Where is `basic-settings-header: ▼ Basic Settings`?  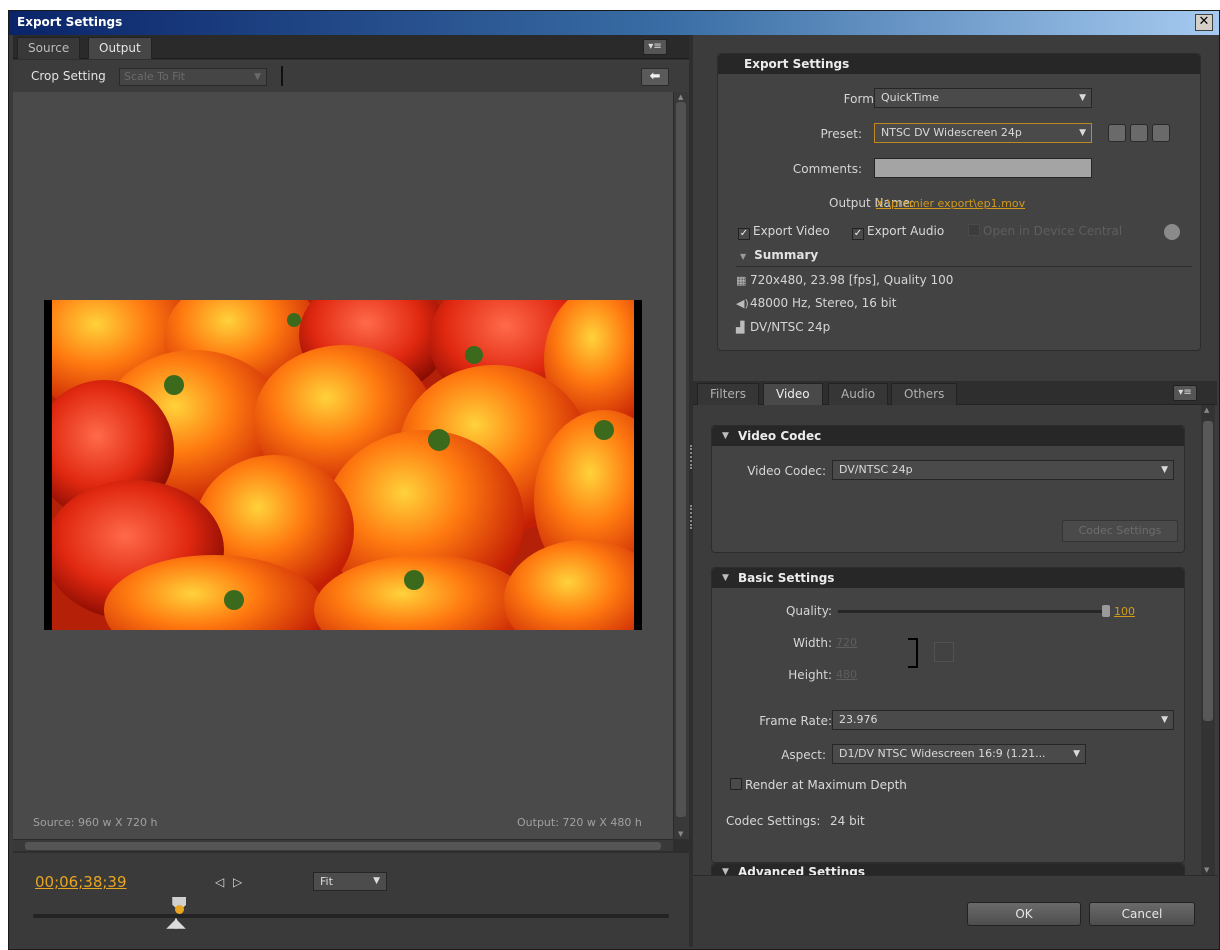 basic-settings-header: ▼ Basic Settings is located at coordinates (948, 578).